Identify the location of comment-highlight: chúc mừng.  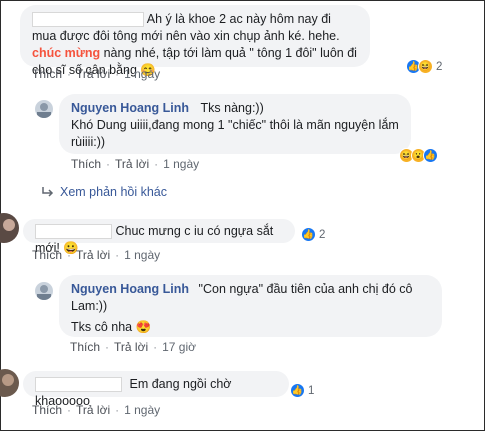
(66, 53).